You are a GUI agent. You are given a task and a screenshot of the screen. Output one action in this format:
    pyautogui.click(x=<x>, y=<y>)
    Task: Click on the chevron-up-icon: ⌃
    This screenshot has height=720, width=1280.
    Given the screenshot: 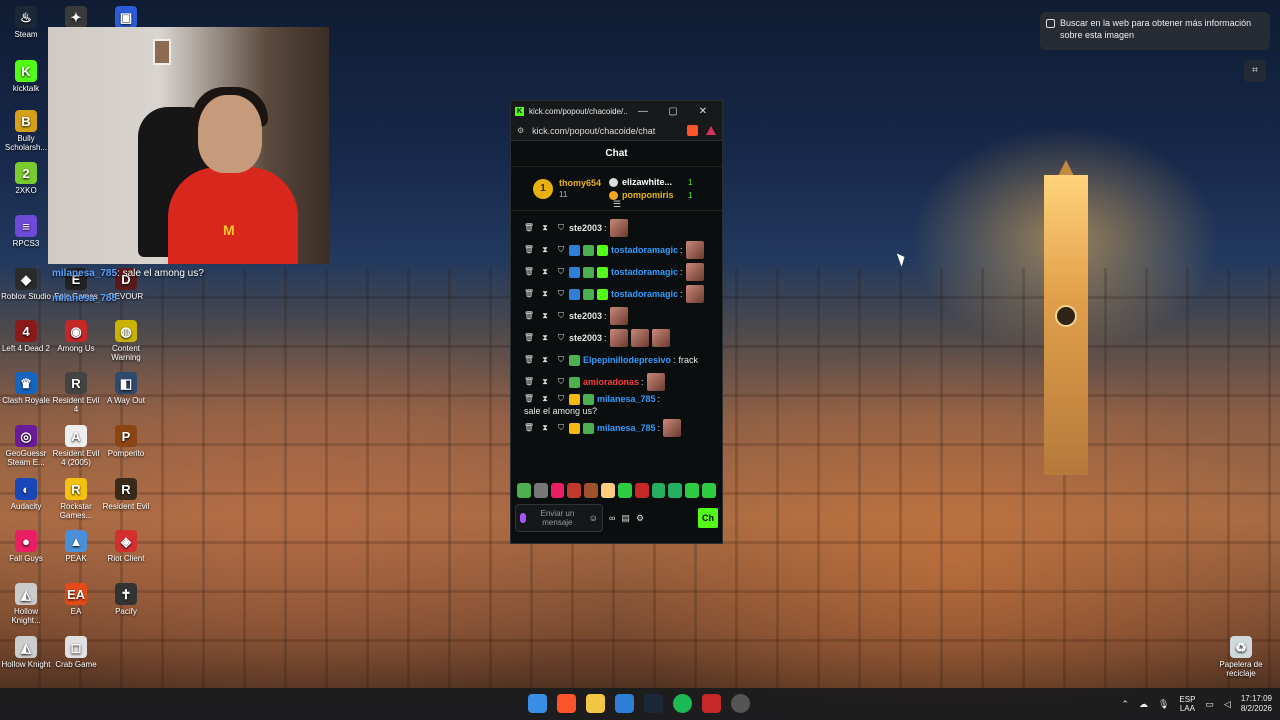 What is the action you would take?
    pyautogui.click(x=1125, y=704)
    